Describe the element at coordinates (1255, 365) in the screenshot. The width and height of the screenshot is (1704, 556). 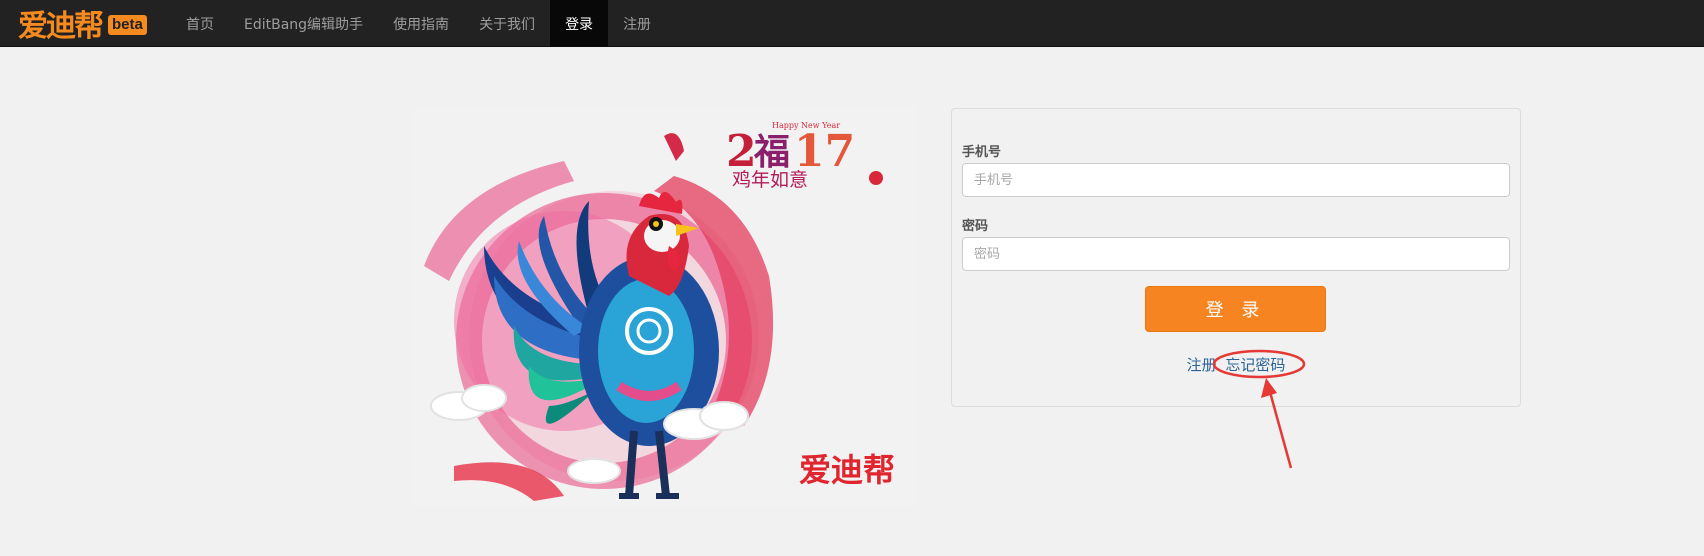
I see `forgot-password-link: 忘记密码` at that location.